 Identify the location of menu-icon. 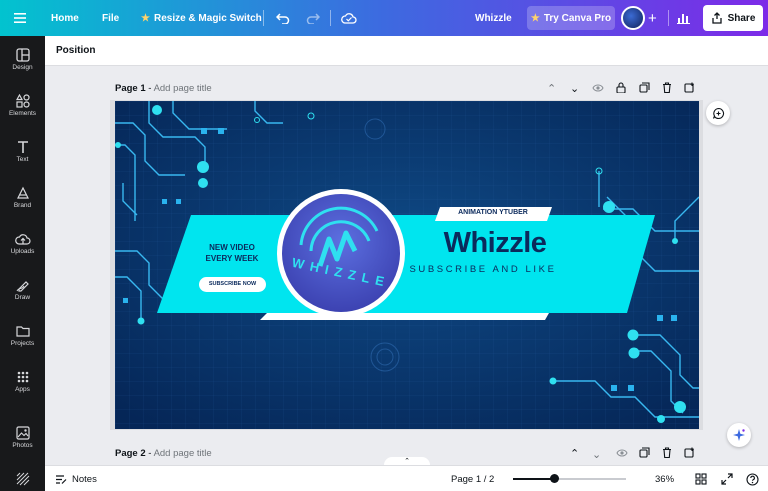
(21, 18).